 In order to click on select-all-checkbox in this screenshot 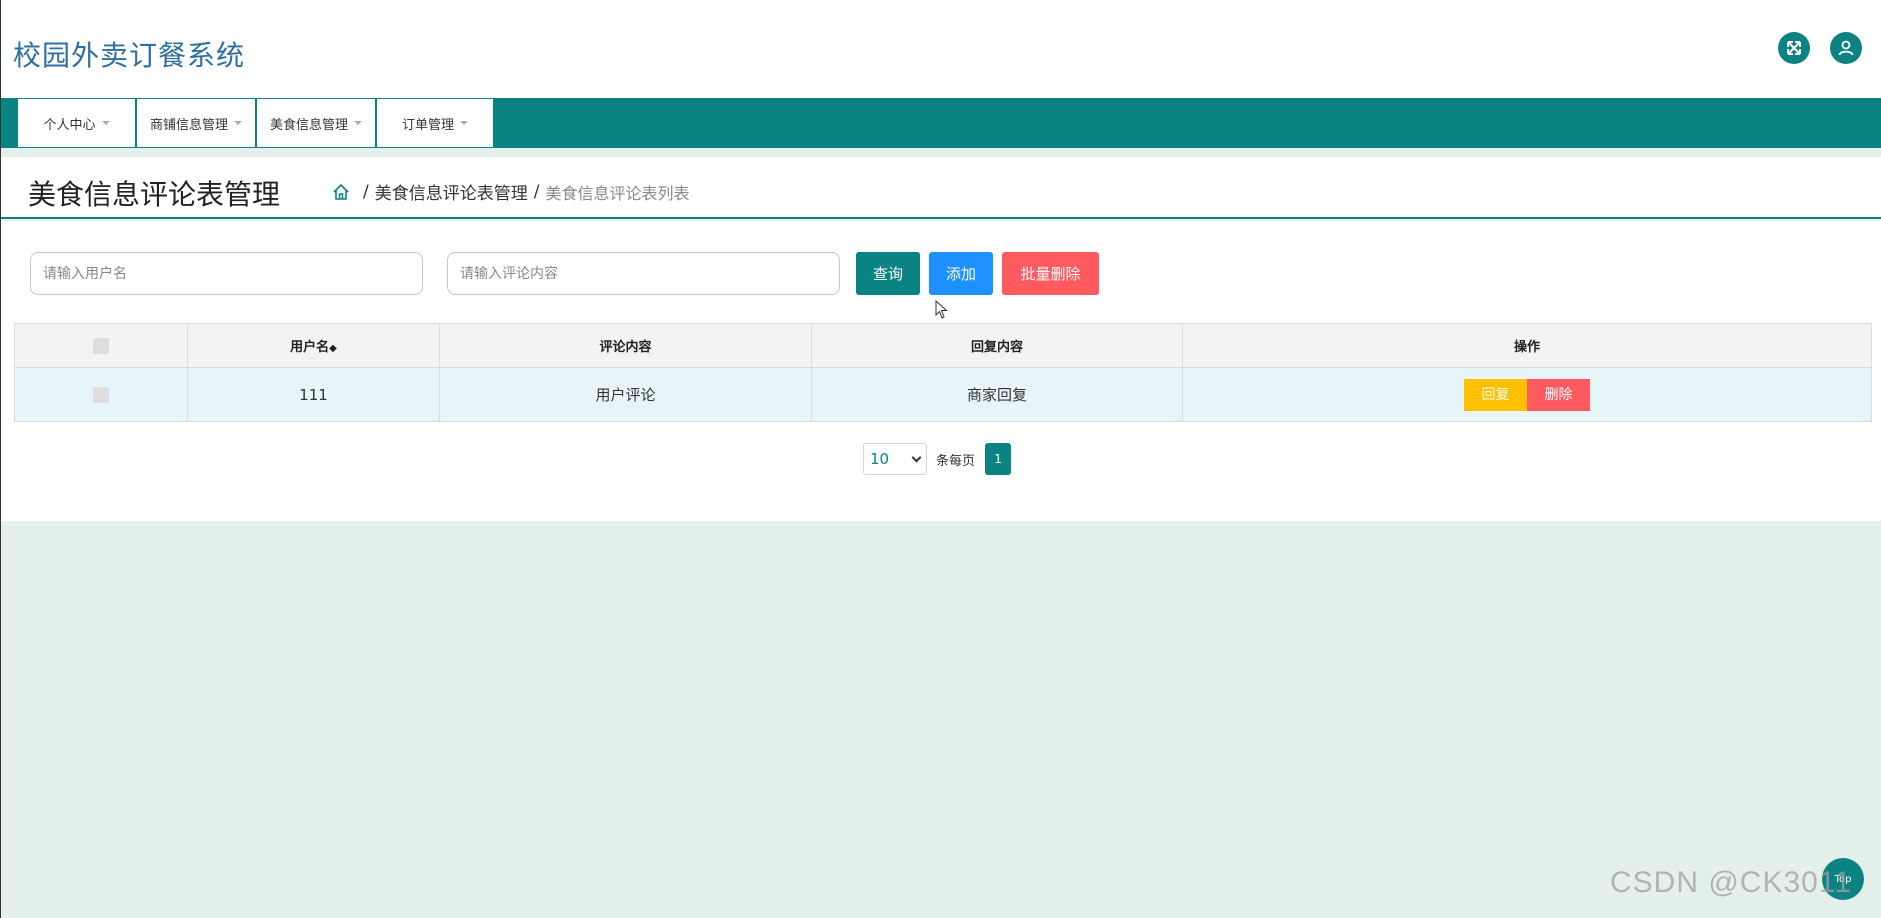, I will do `click(101, 345)`.